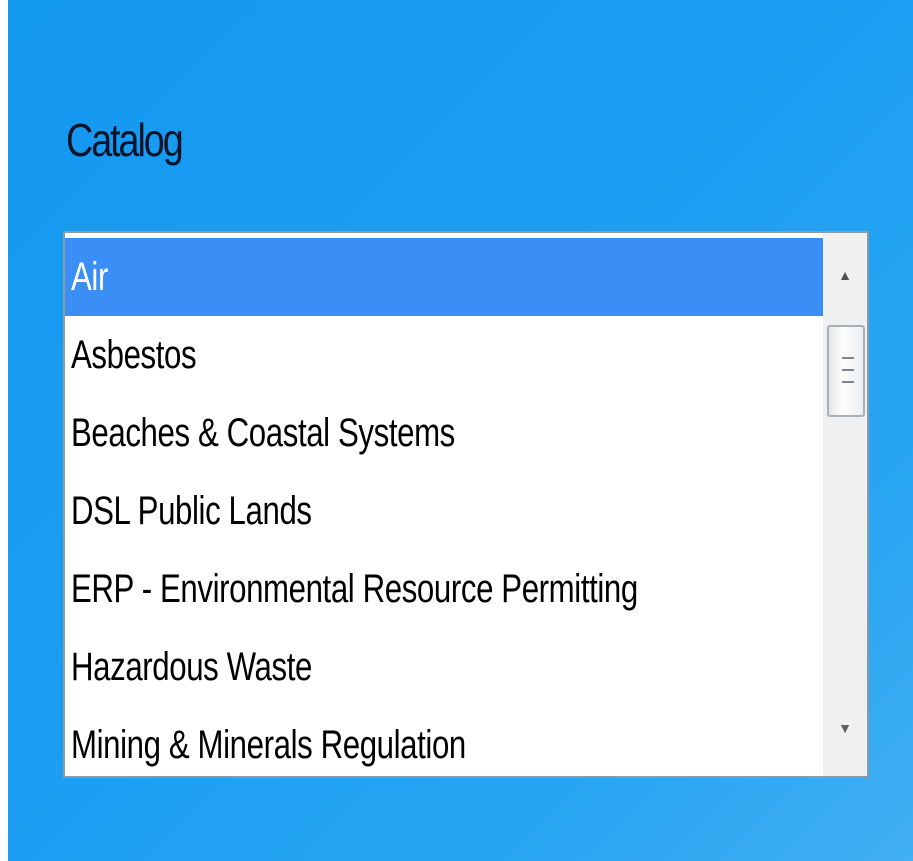 The height and width of the screenshot is (861, 913). I want to click on list-item-air: Air, so click(445, 277).